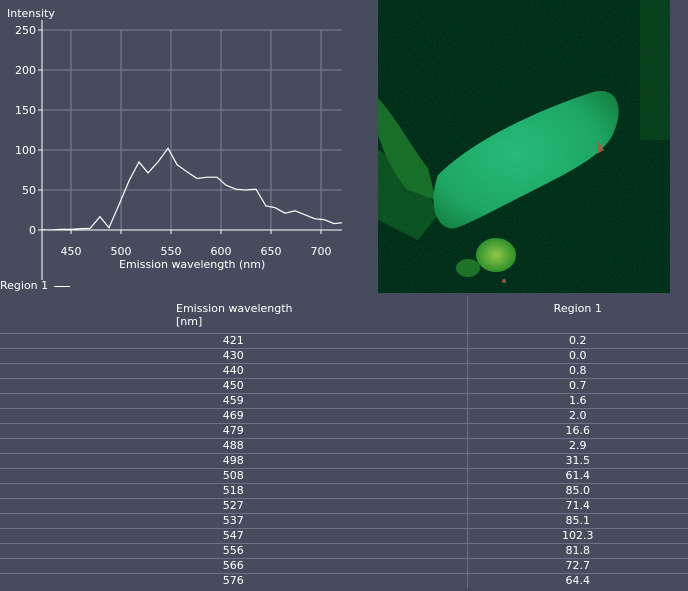 The height and width of the screenshot is (591, 688). What do you see at coordinates (71, 251) in the screenshot?
I see `x-tick-label: 450` at bounding box center [71, 251].